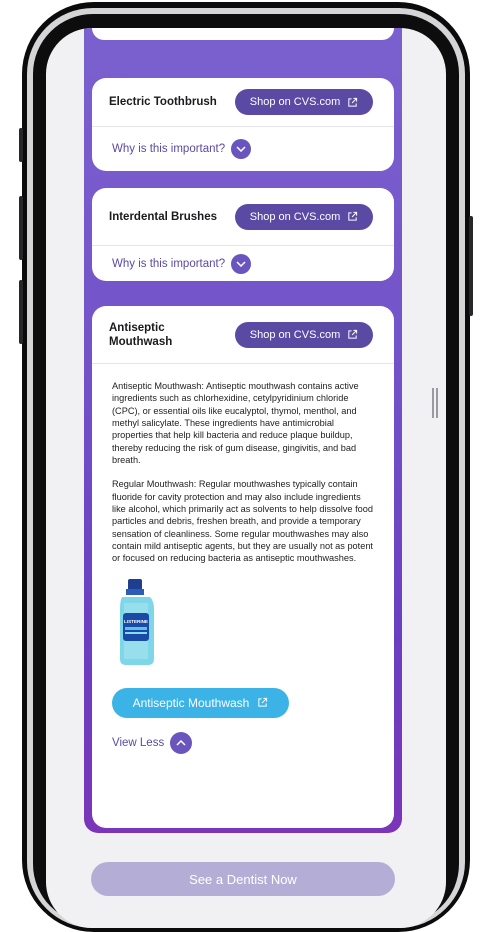 The width and height of the screenshot is (487, 932). Describe the element at coordinates (191, 702) in the screenshot. I see `product-button-label: Antiseptic Mouthwash` at that location.